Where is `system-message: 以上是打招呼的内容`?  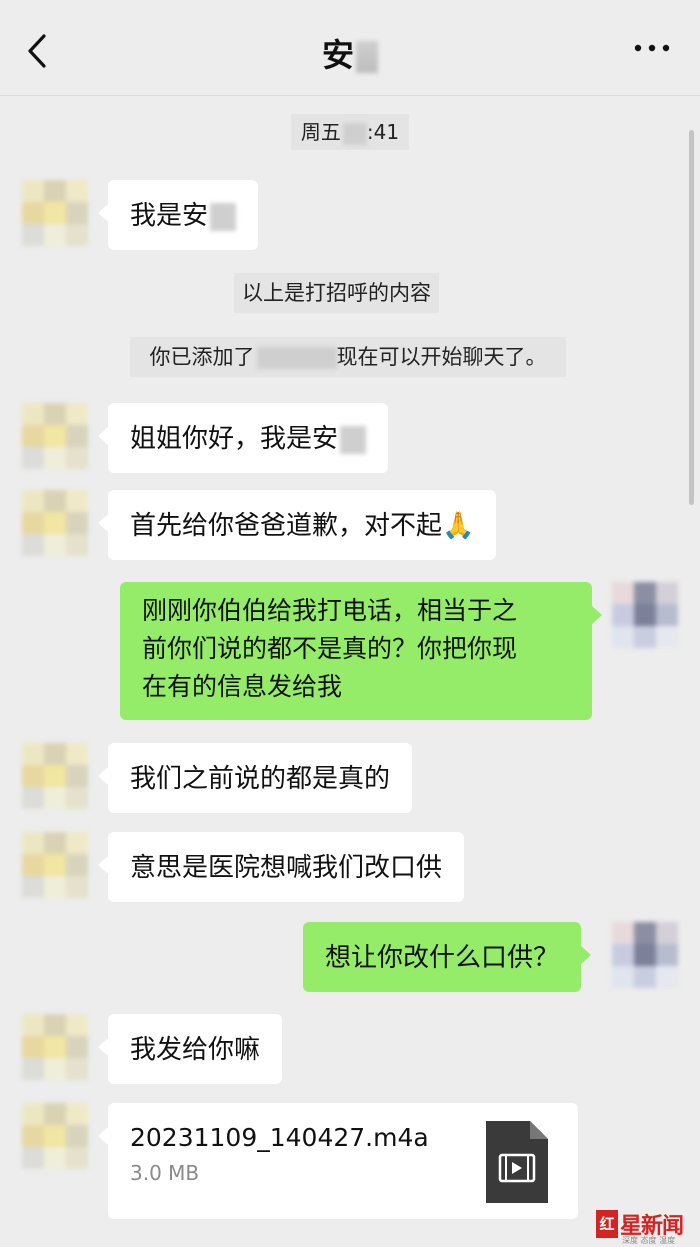 system-message: 以上是打招呼的内容 is located at coordinates (336, 293).